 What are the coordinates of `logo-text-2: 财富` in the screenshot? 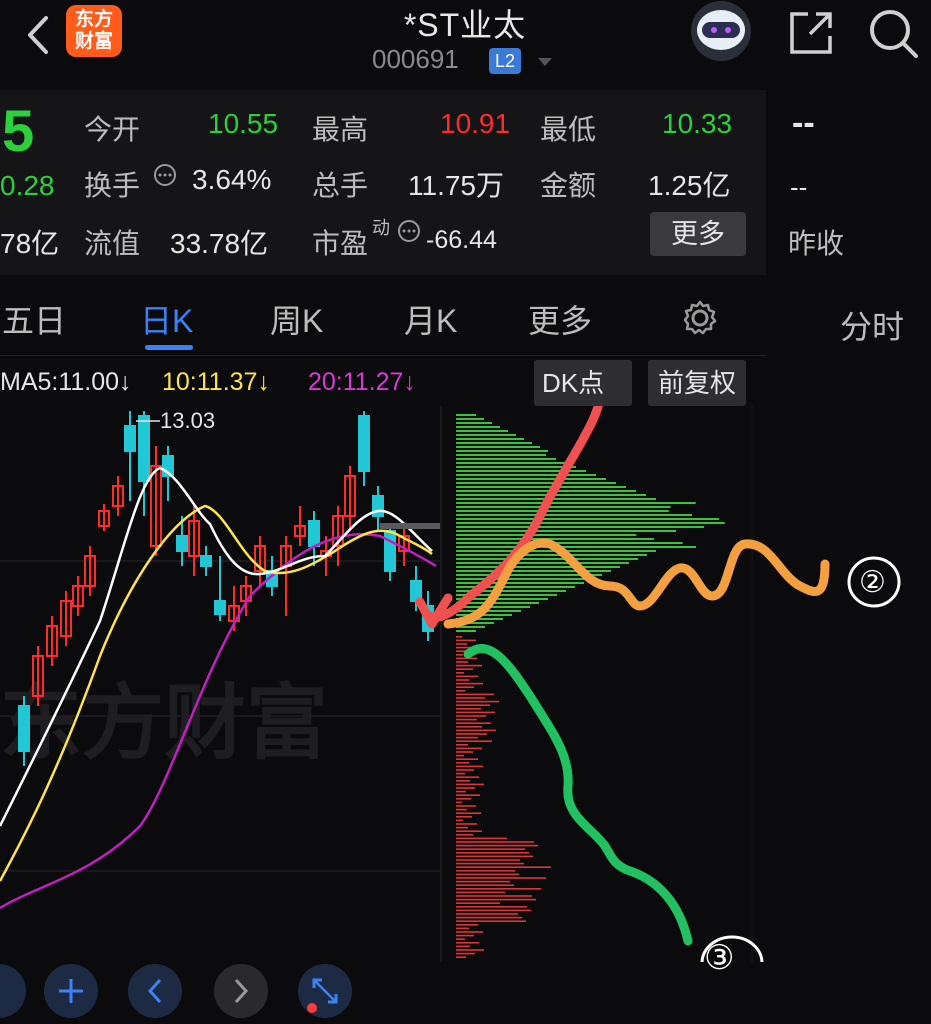 It's located at (93, 41).